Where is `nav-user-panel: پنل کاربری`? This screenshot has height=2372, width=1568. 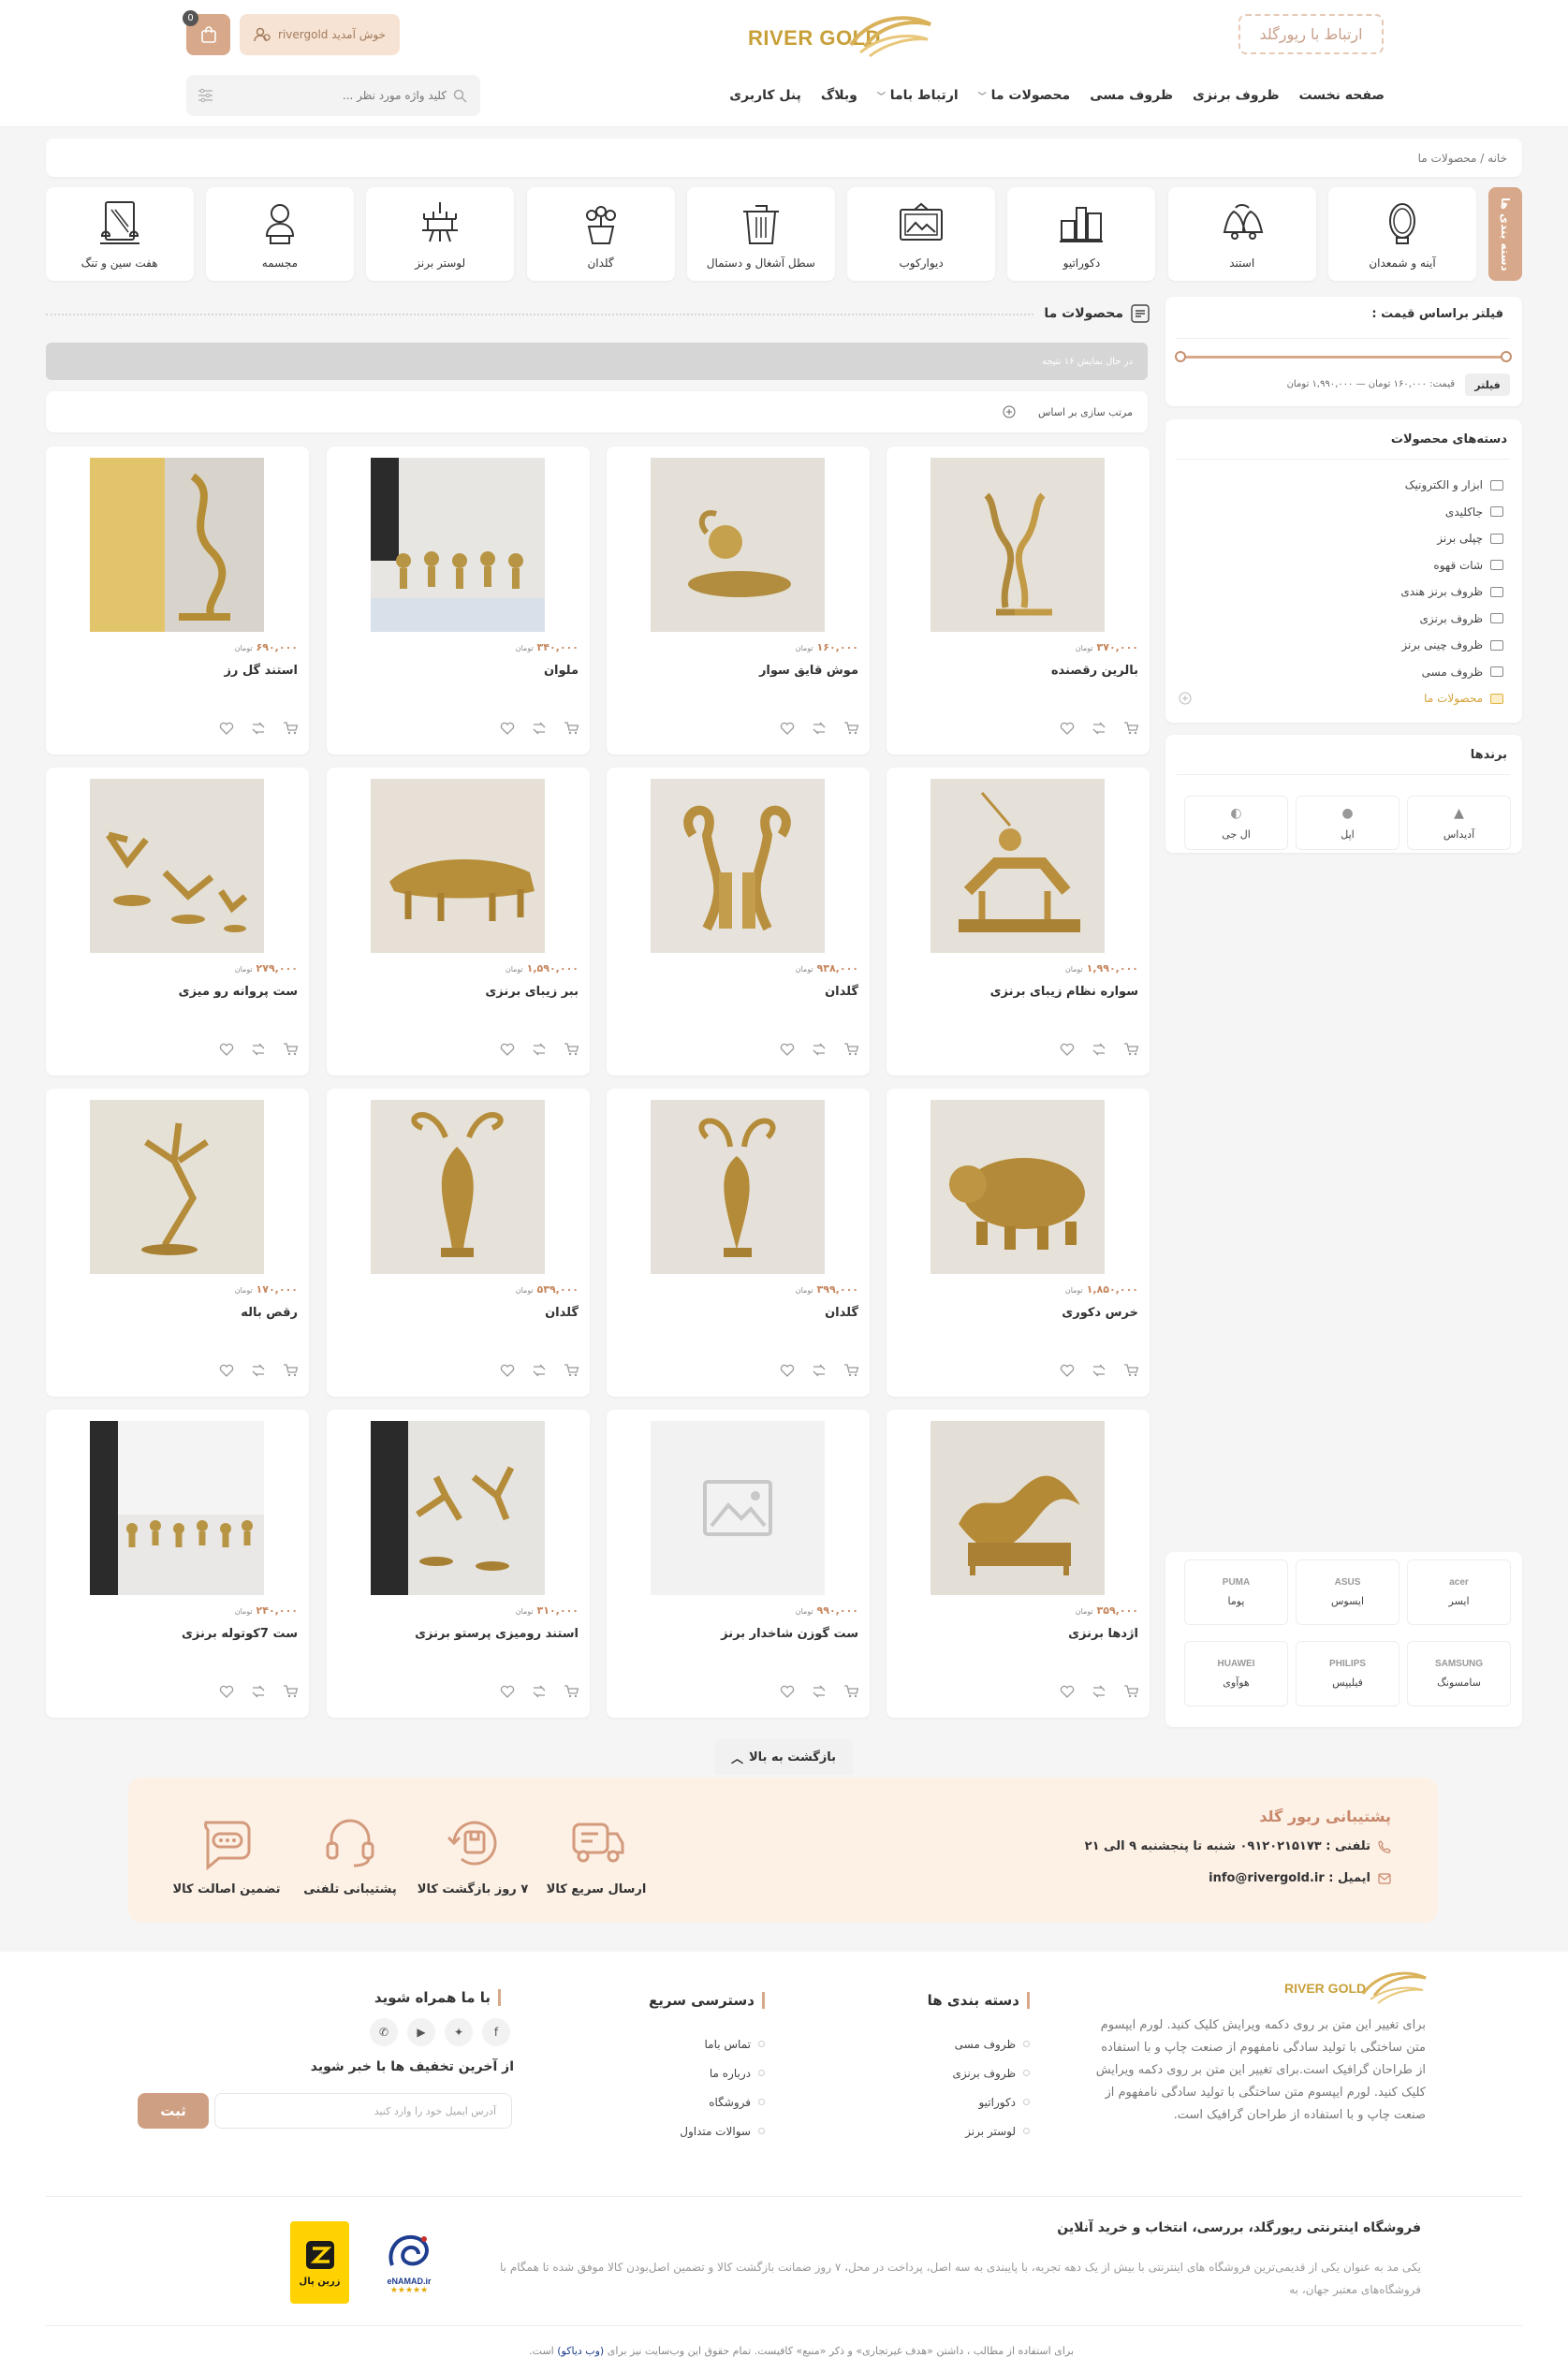 nav-user-panel: پنل کاربری is located at coordinates (765, 95).